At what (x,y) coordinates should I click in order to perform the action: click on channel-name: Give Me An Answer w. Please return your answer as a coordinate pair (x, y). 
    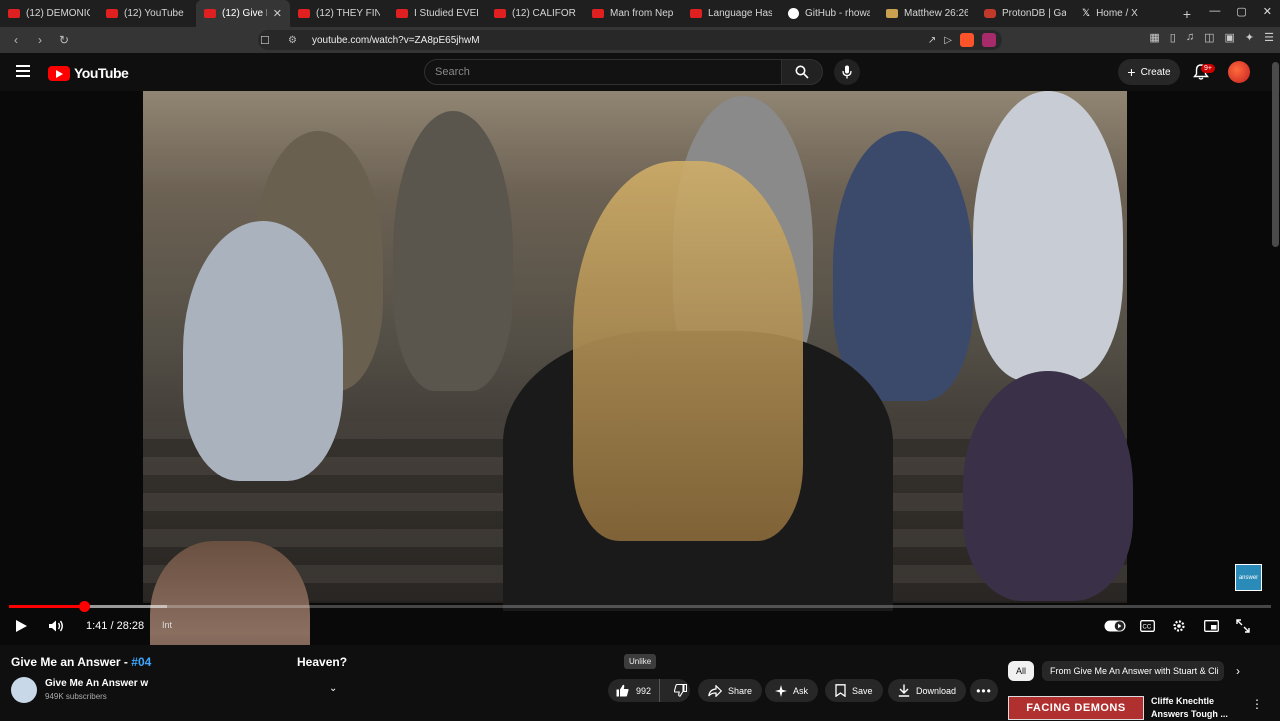
    Looking at the image, I should click on (96, 683).